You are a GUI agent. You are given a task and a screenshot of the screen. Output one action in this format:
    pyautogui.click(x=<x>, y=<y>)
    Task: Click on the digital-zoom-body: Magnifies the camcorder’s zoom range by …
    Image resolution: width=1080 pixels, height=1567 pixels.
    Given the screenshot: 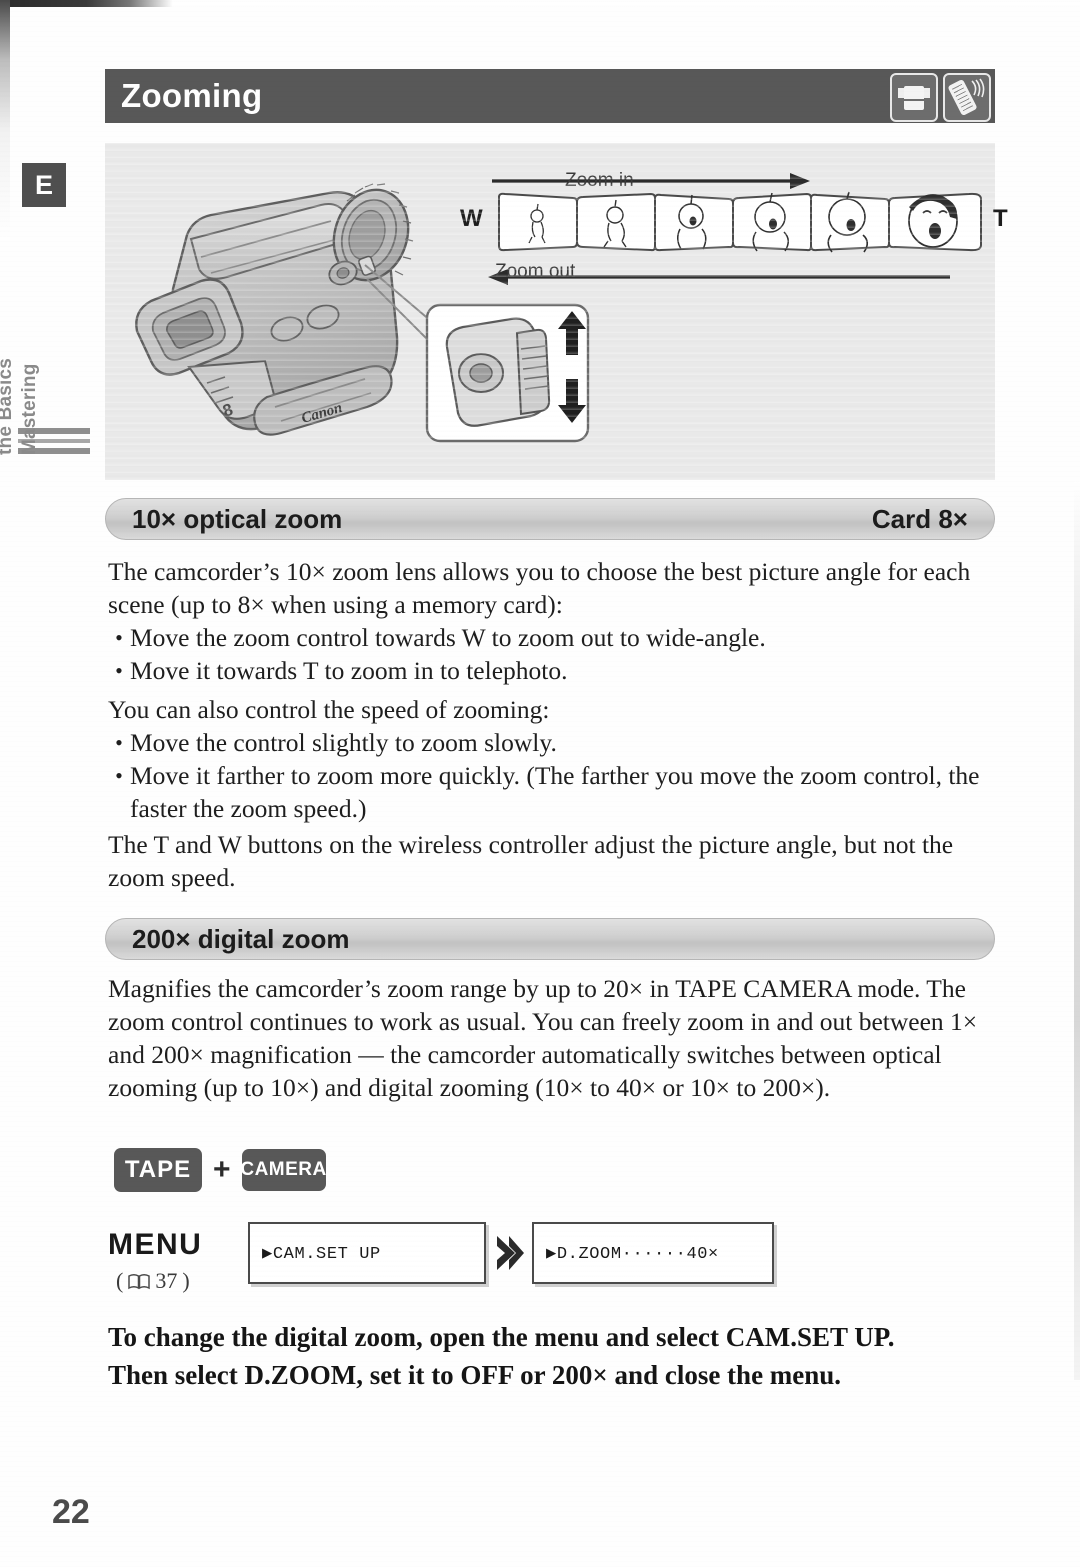 What is the action you would take?
    pyautogui.click(x=543, y=1038)
    